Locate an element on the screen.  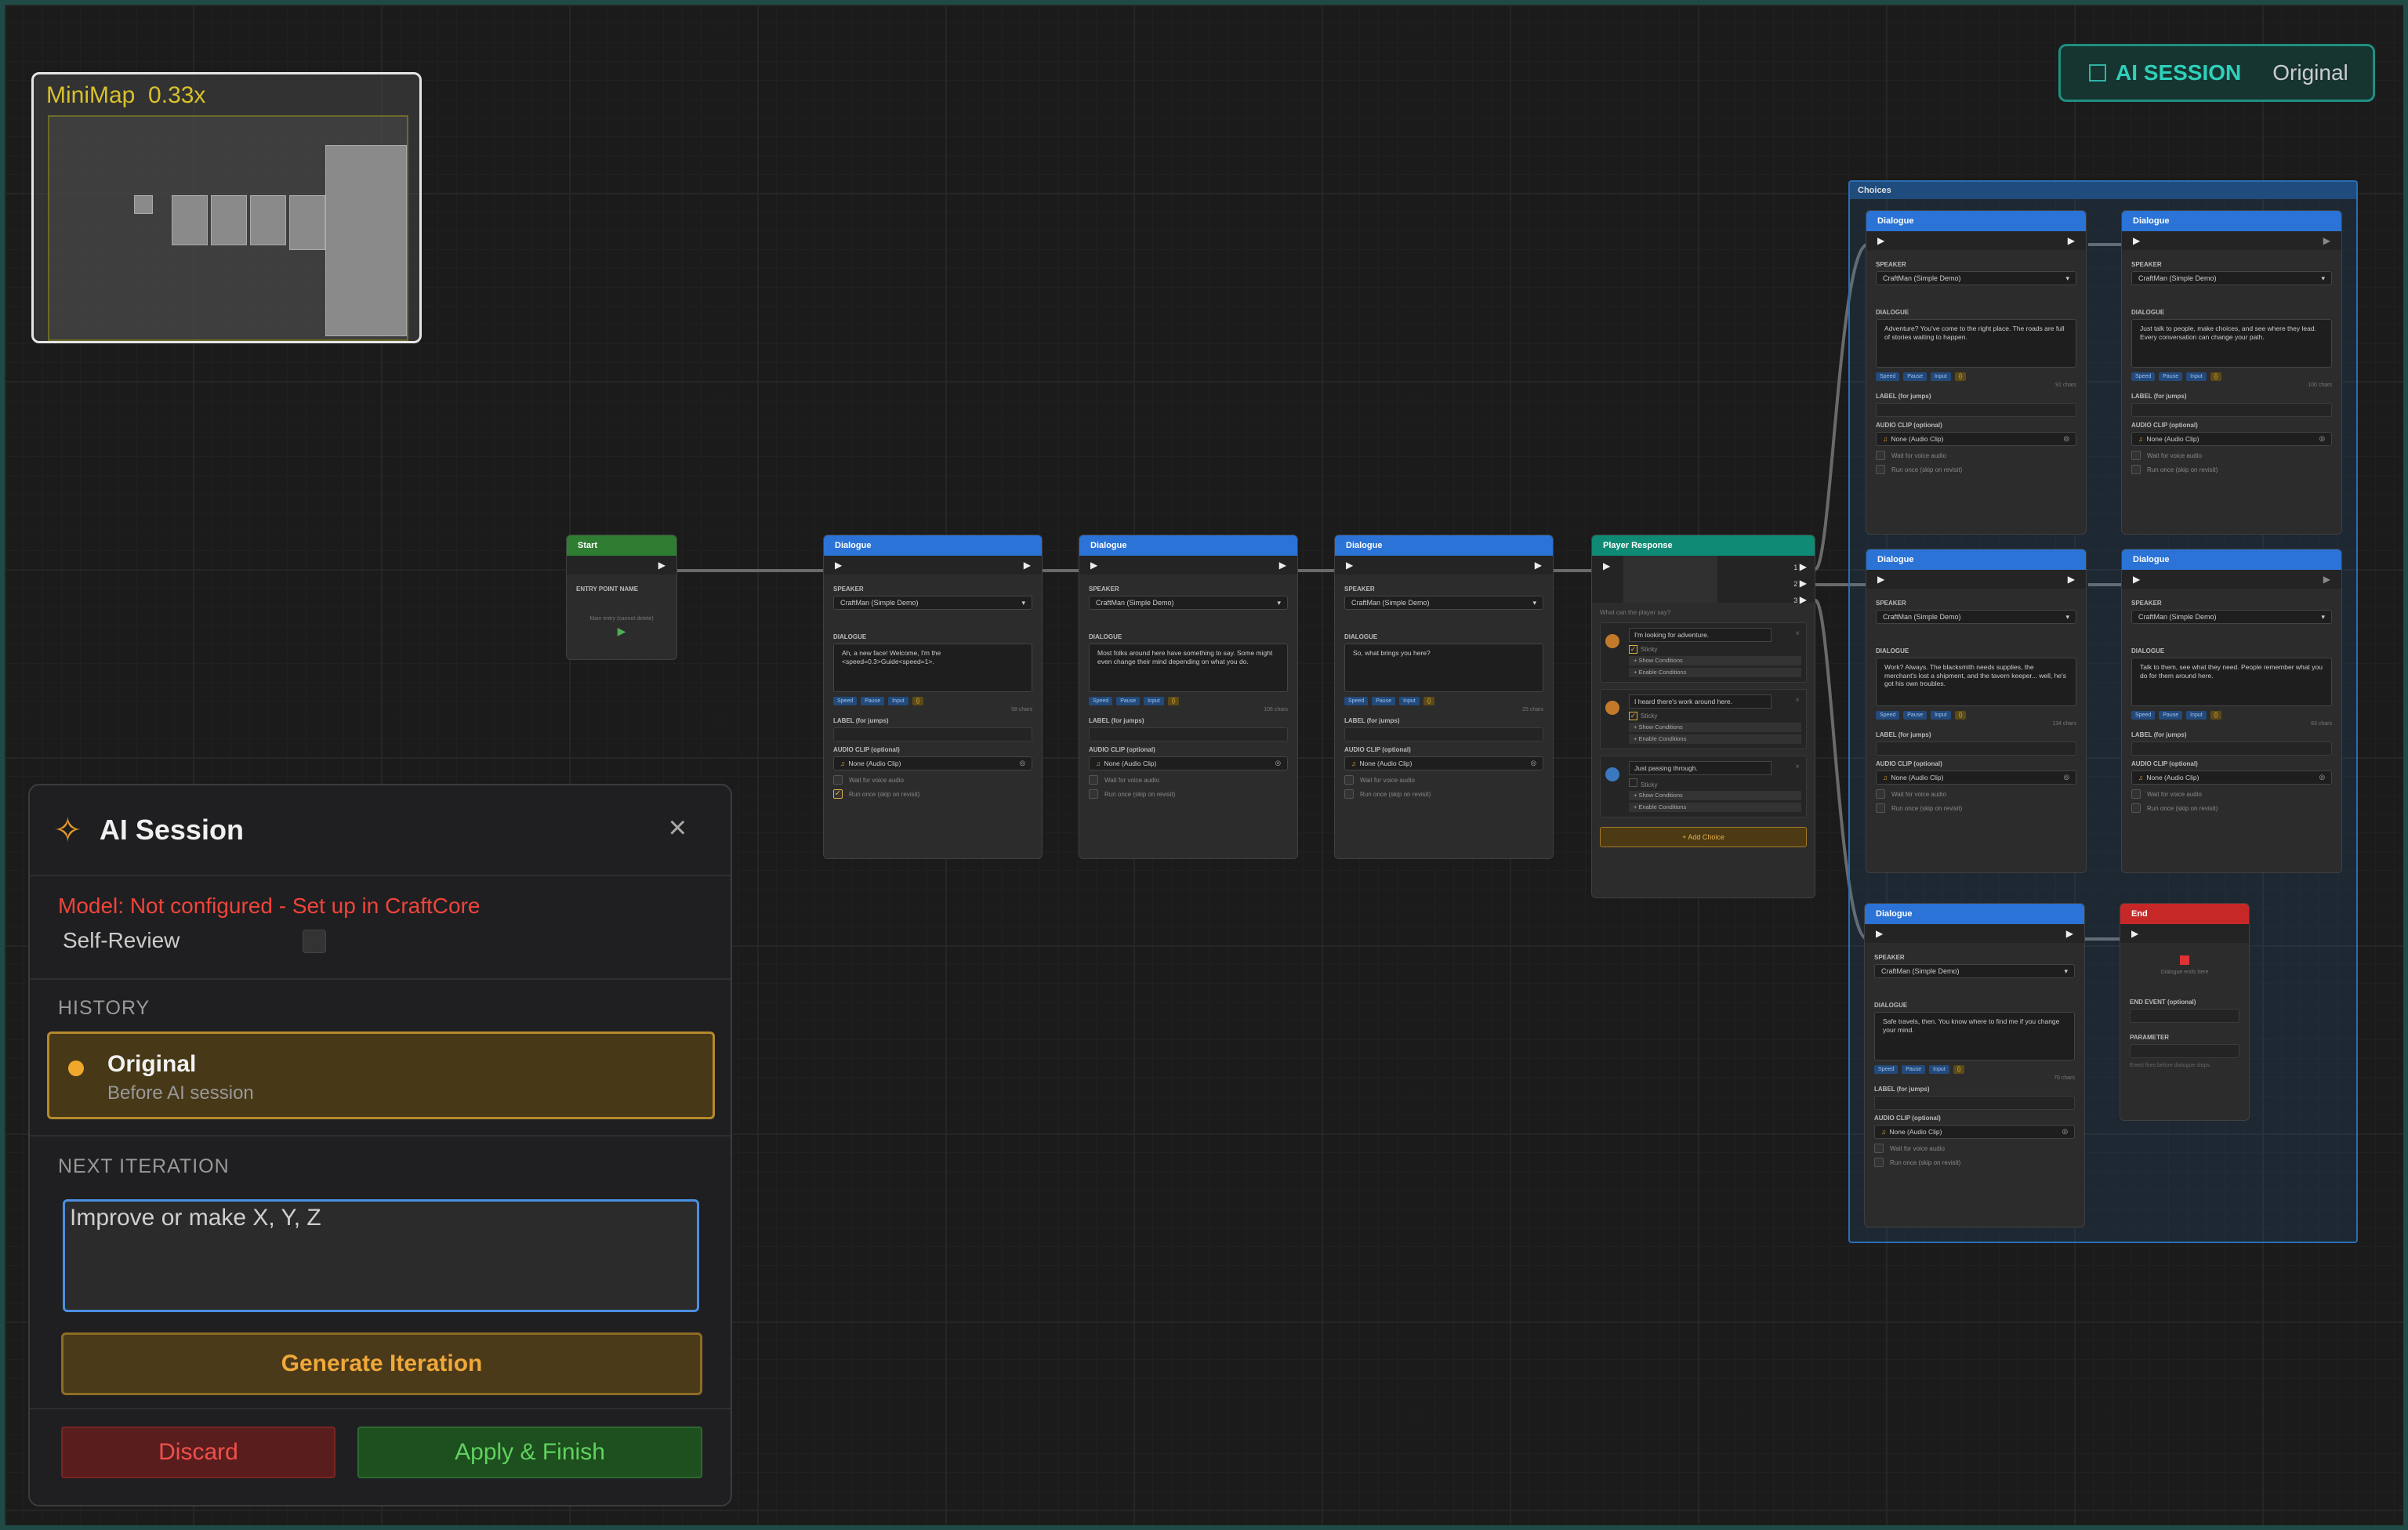
discard-button: Discard is located at coordinates (198, 1452).